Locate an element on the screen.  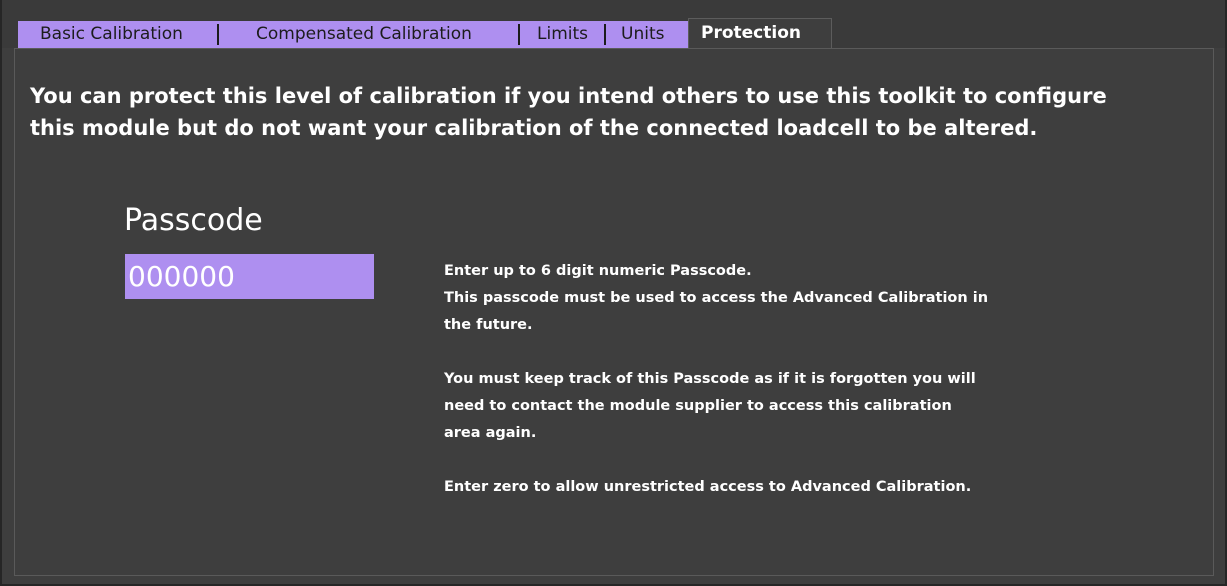
passcode-input is located at coordinates (249, 276).